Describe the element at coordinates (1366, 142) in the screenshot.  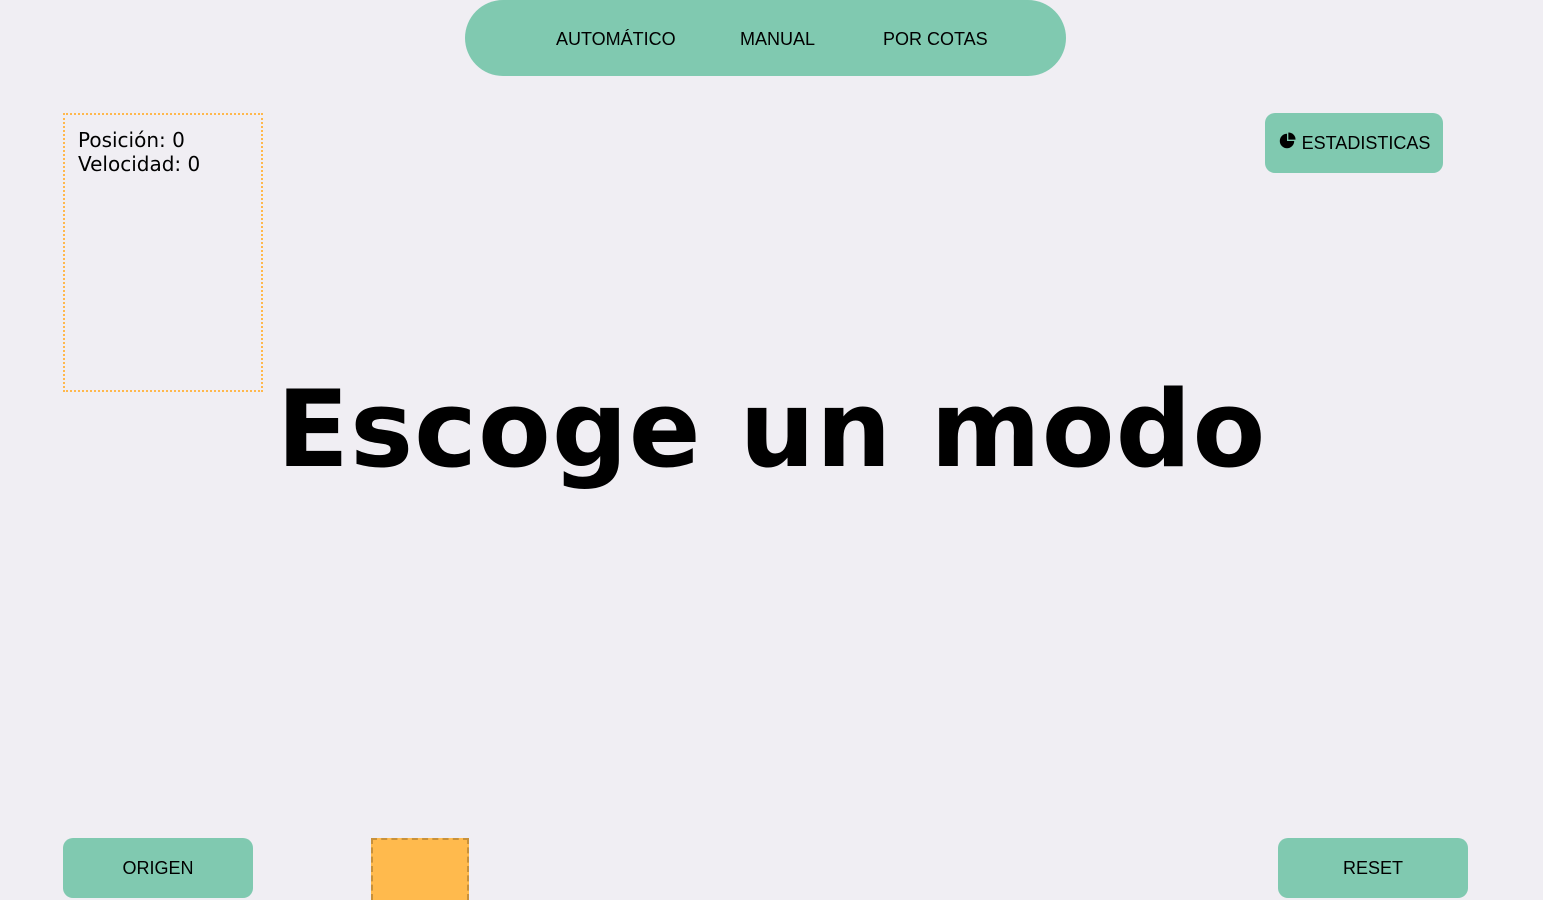
I see `statistics-button-label: ESTADISTICAS` at that location.